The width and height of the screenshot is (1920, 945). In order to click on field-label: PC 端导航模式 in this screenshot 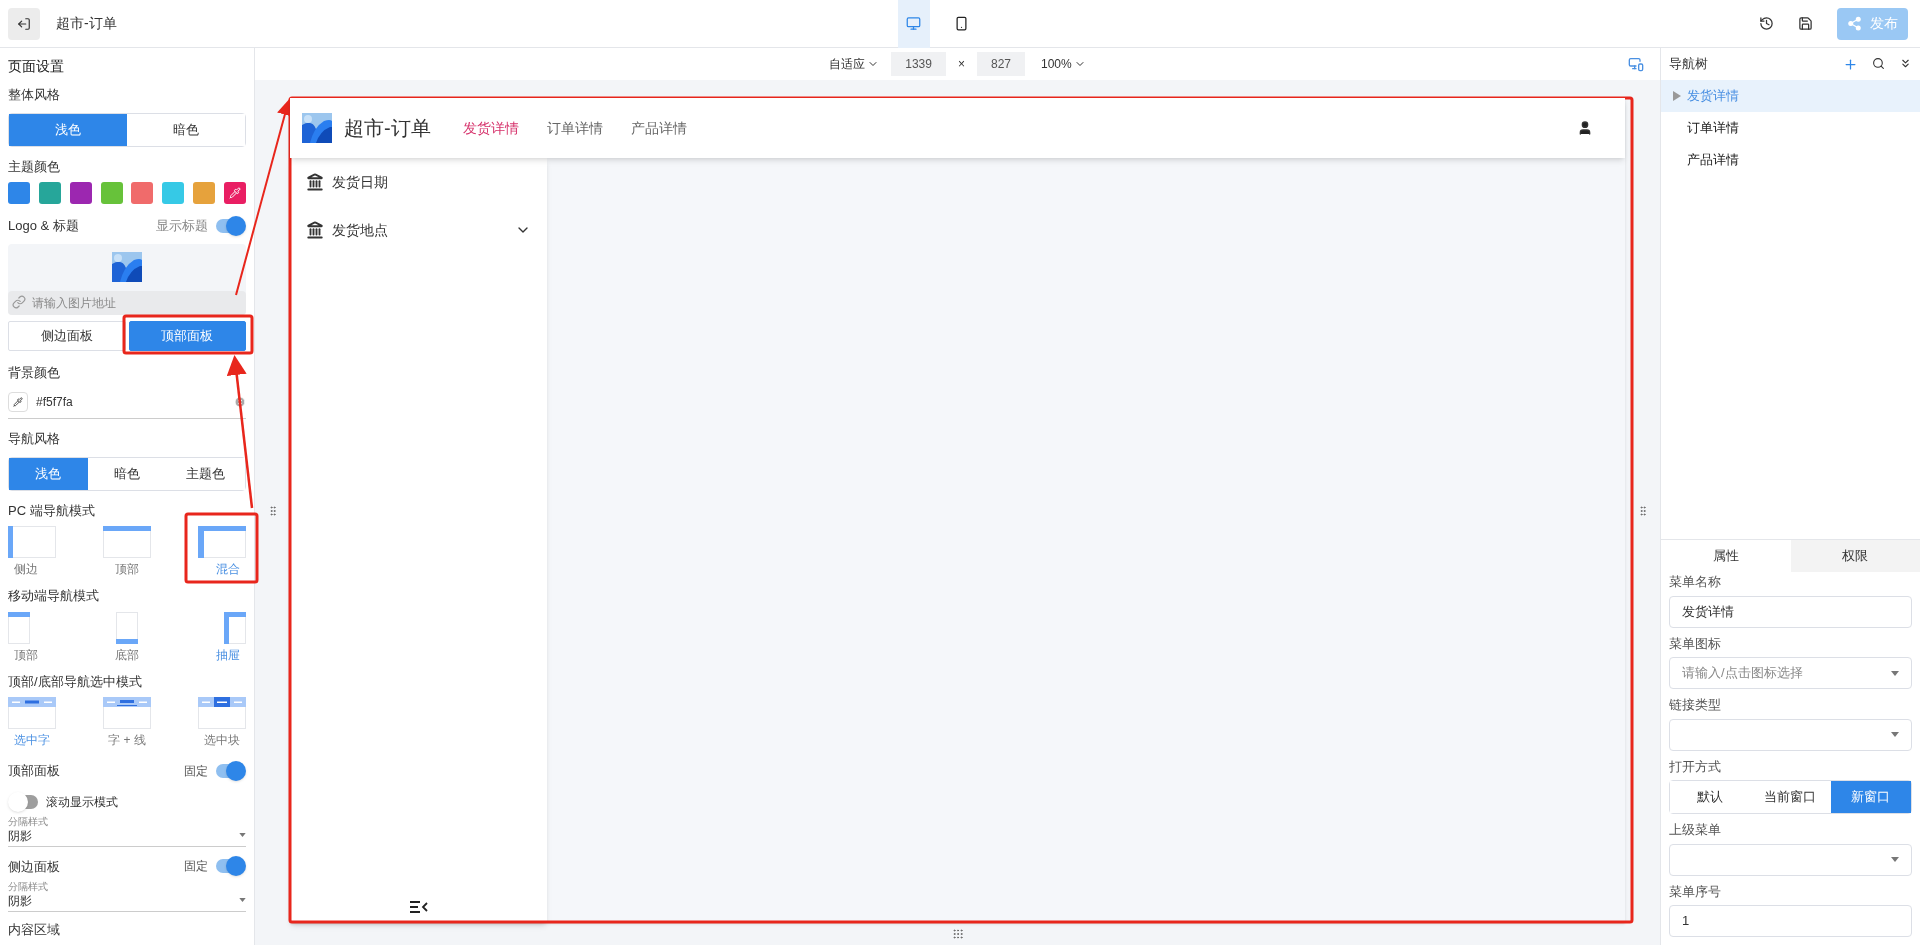, I will do `click(52, 510)`.